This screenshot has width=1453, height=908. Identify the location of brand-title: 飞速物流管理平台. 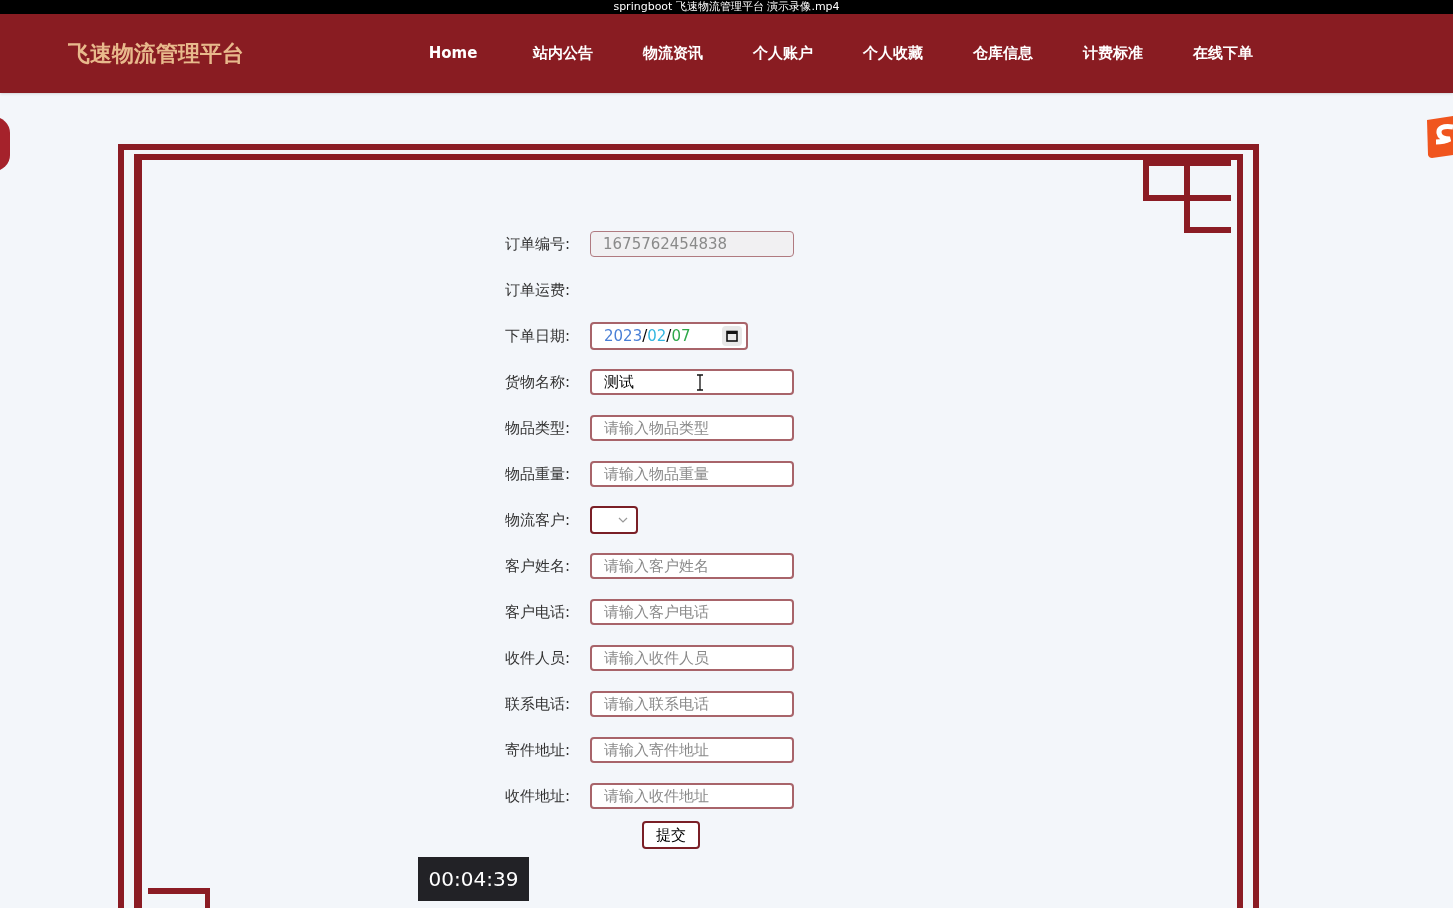
(218, 53).